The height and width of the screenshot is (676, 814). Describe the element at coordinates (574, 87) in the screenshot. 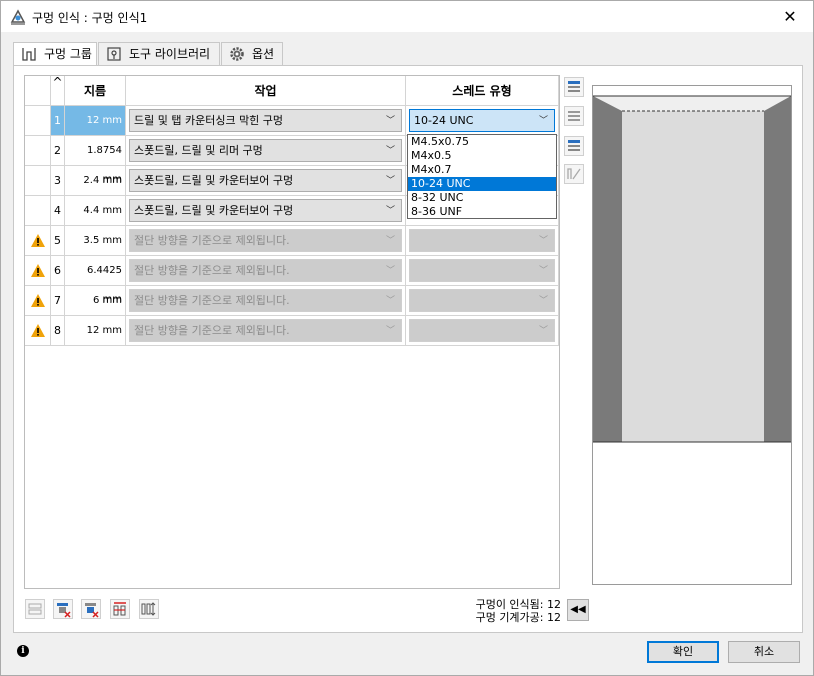

I see `expand-rows-button` at that location.